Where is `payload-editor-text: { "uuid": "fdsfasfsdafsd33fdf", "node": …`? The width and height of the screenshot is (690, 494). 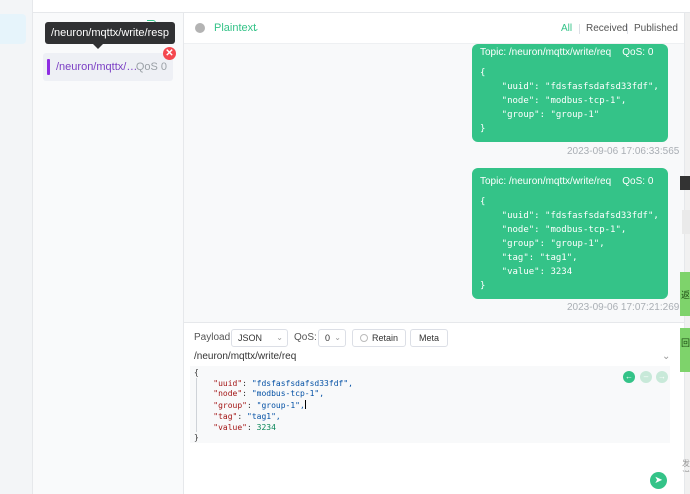
payload-editor-text: { "uuid": "fdsfasfsdafsd33fdf", "node": … is located at coordinates (273, 405).